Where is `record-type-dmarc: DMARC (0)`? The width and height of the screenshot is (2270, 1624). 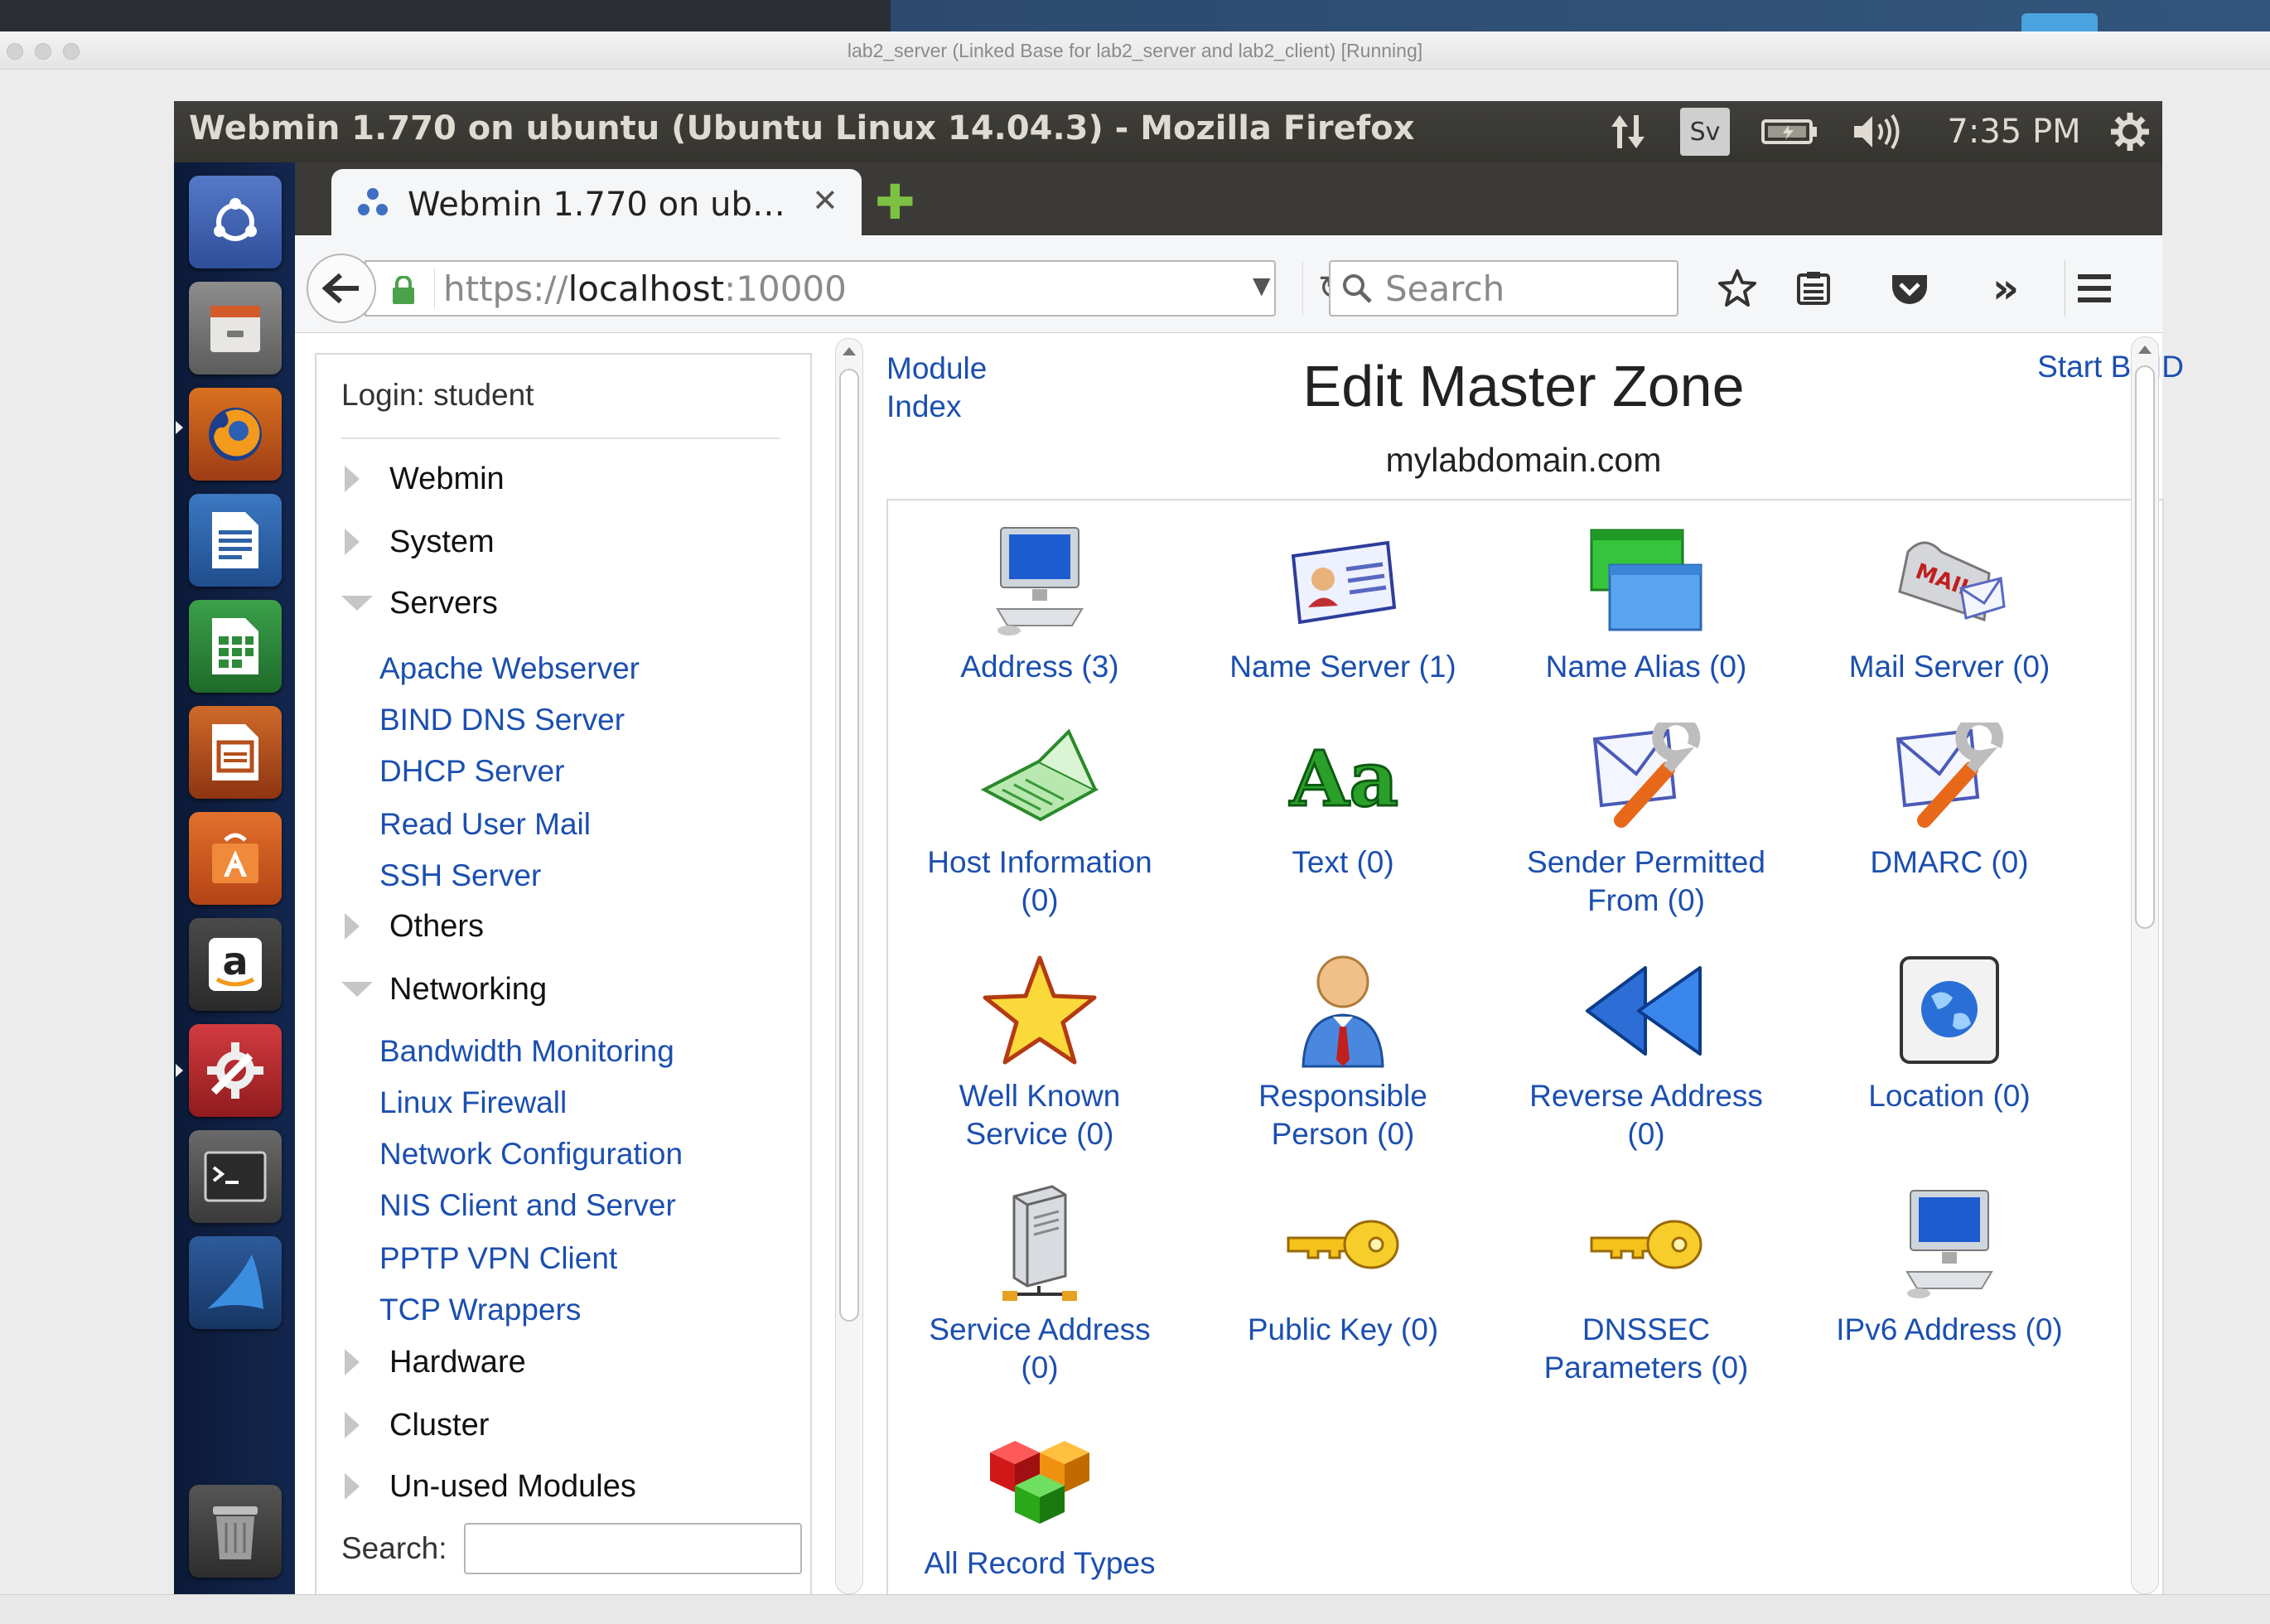 record-type-dmarc: DMARC (0) is located at coordinates (1949, 798).